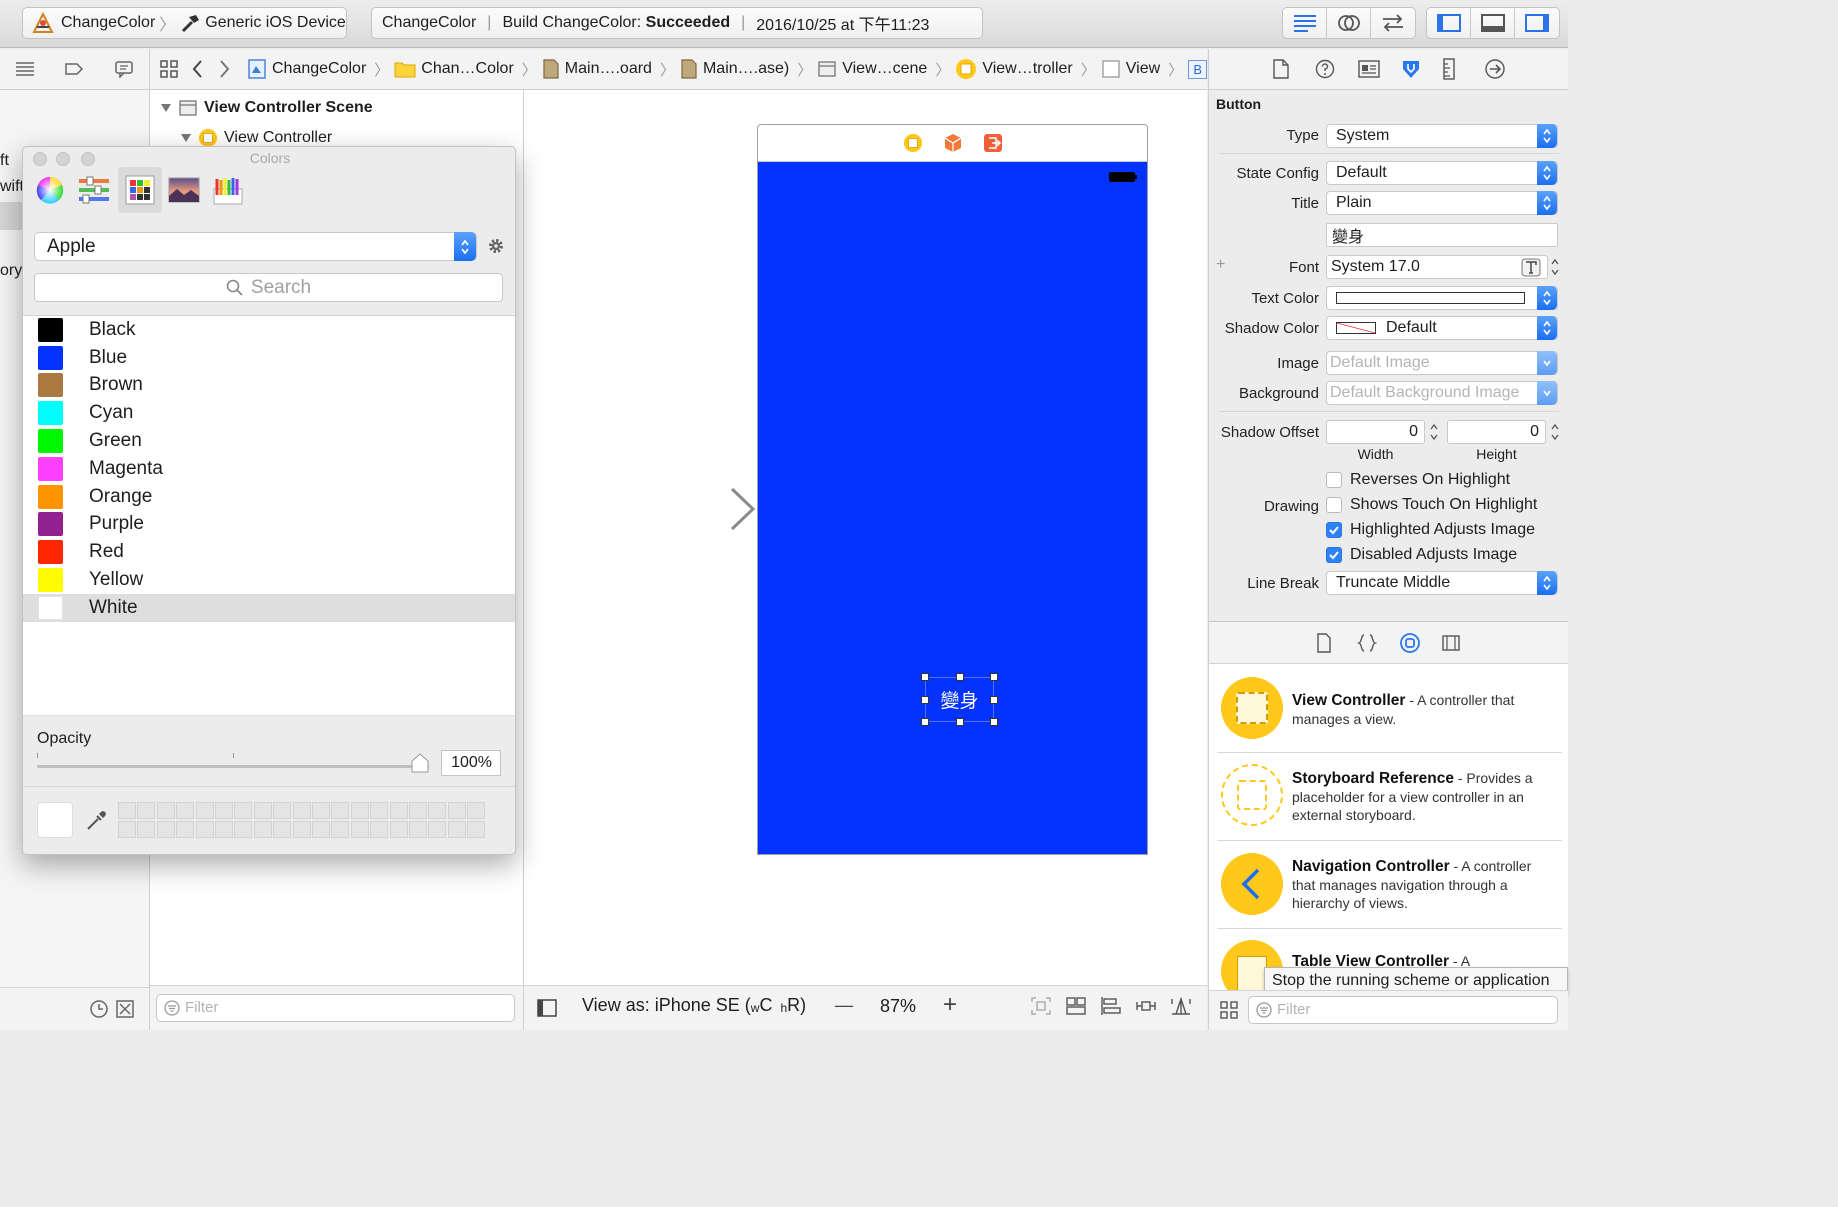  I want to click on back-button, so click(197, 69).